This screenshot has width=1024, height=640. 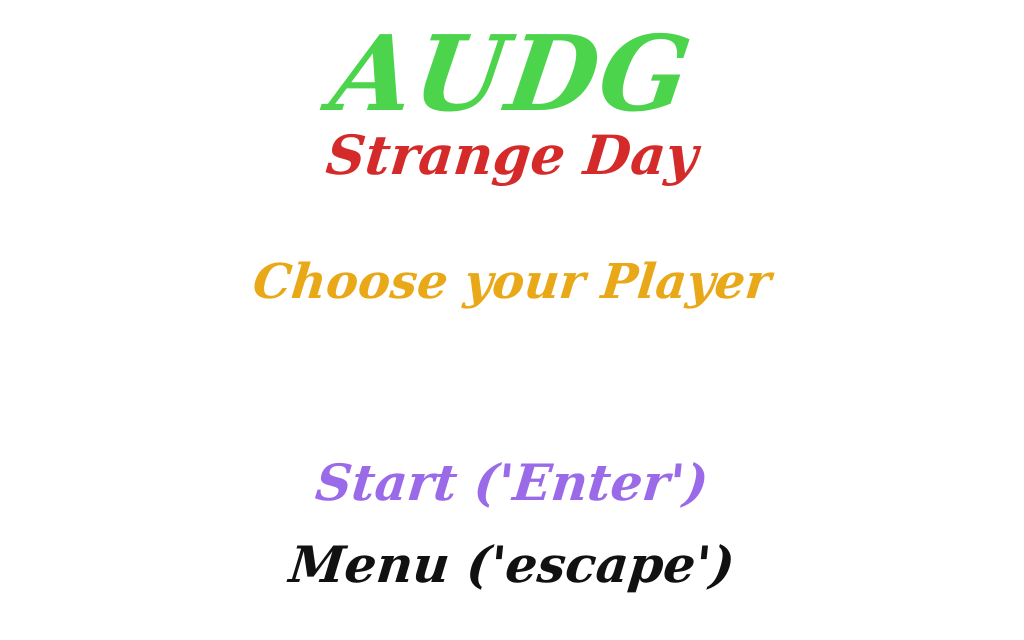 What do you see at coordinates (512, 155) in the screenshot?
I see `game-subtitle: Strange Day` at bounding box center [512, 155].